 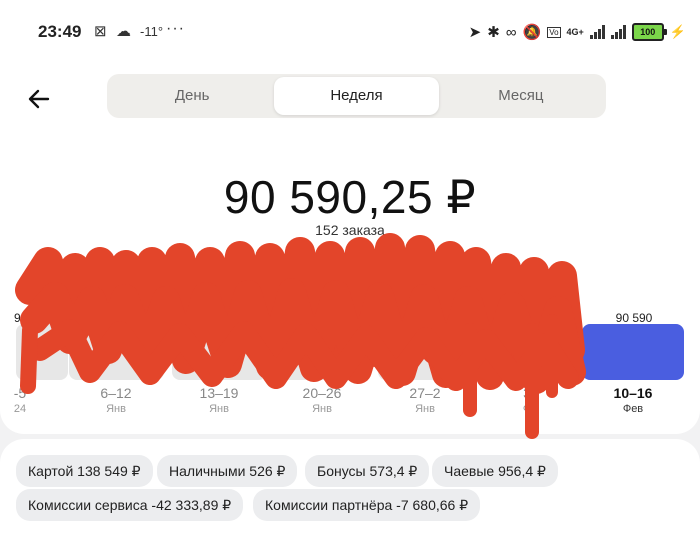 What do you see at coordinates (130, 505) in the screenshot?
I see `chip-service-commission: Комиссии сервиса -42 333,89 ₽` at bounding box center [130, 505].